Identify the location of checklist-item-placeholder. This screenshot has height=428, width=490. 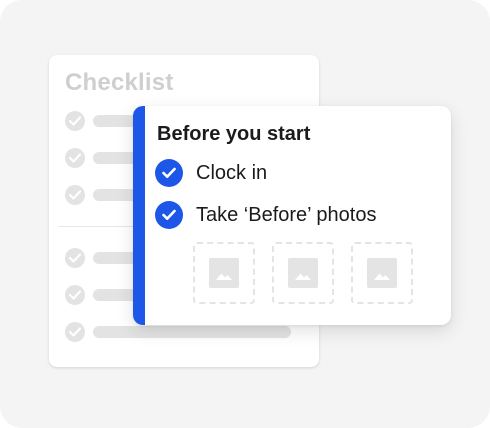
(185, 332).